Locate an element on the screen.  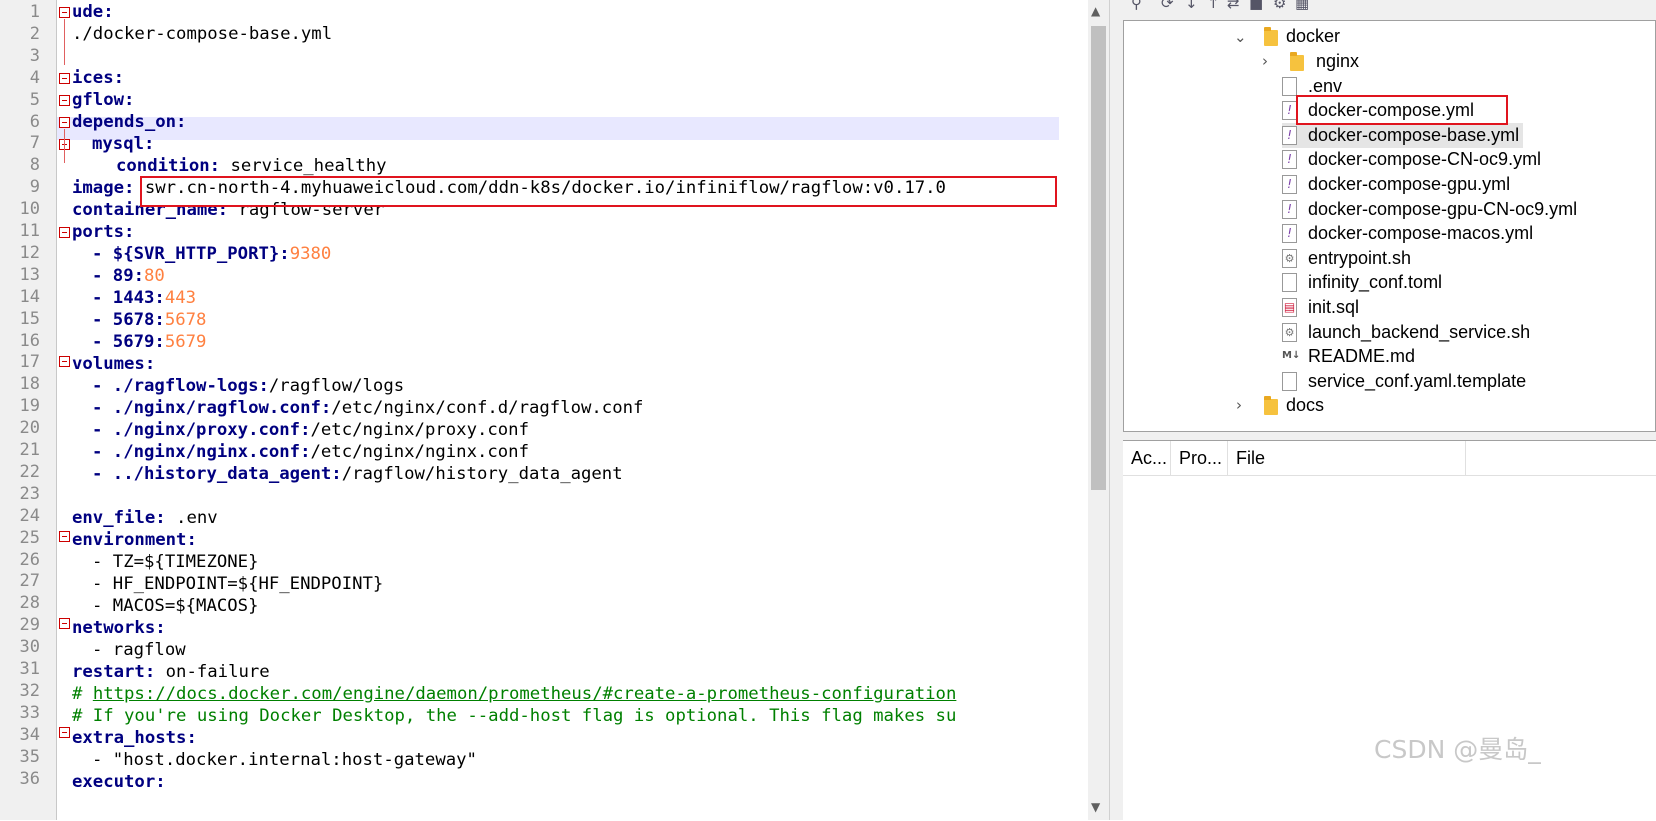
yaml-key: mysql: is located at coordinates (123, 144).